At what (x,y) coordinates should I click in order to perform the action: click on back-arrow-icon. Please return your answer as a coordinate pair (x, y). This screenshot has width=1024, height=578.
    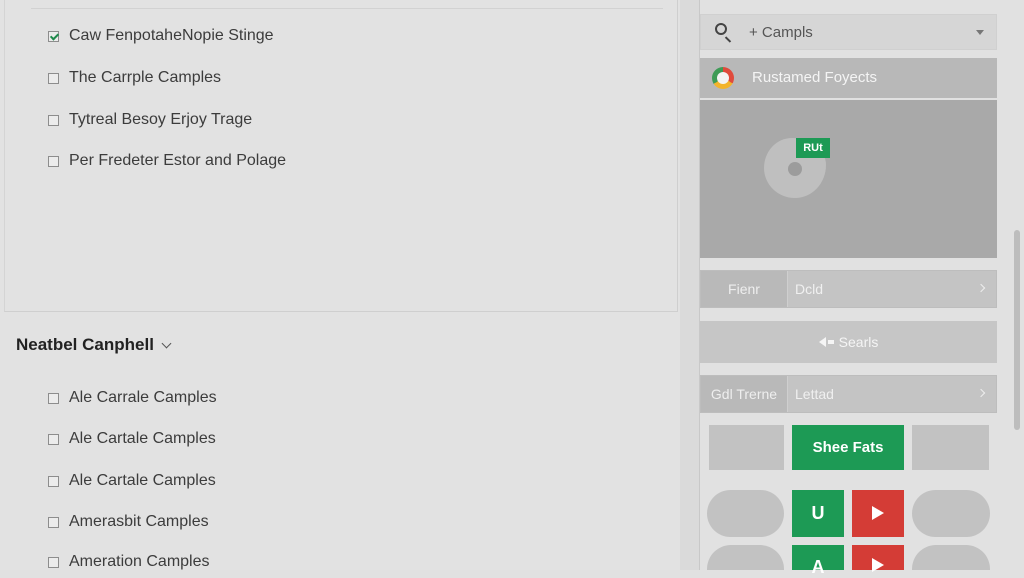
    Looking at the image, I should click on (822, 342).